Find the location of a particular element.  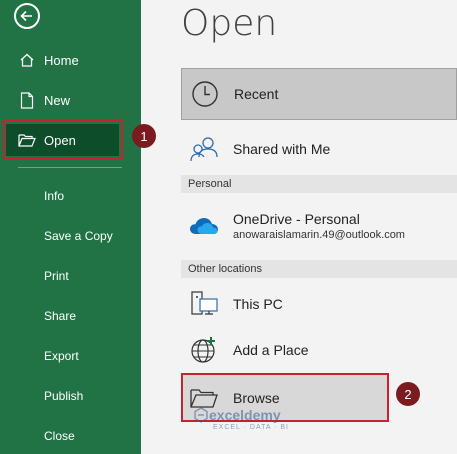

location-label: Add a Place is located at coordinates (271, 350).